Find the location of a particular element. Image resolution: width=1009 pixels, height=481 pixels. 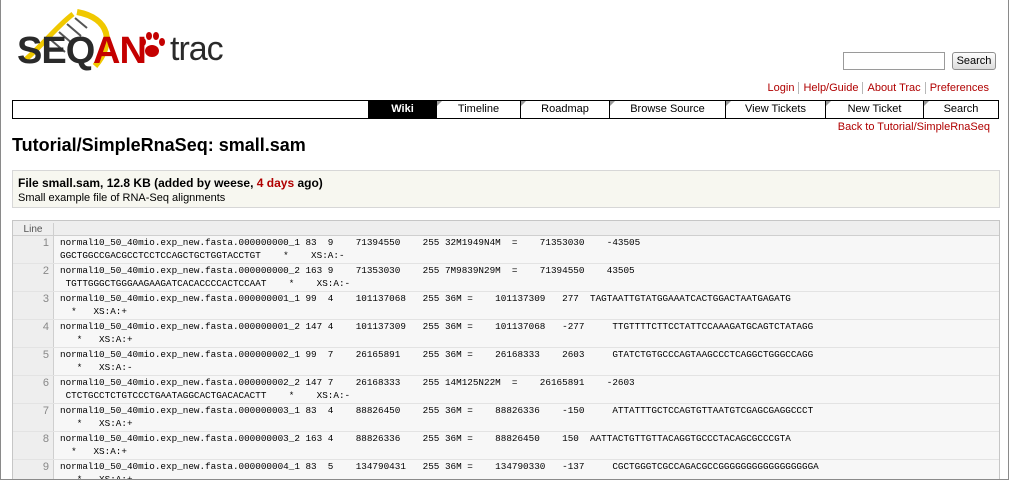

nav-roadmap-label: Roadmap is located at coordinates (565, 109).